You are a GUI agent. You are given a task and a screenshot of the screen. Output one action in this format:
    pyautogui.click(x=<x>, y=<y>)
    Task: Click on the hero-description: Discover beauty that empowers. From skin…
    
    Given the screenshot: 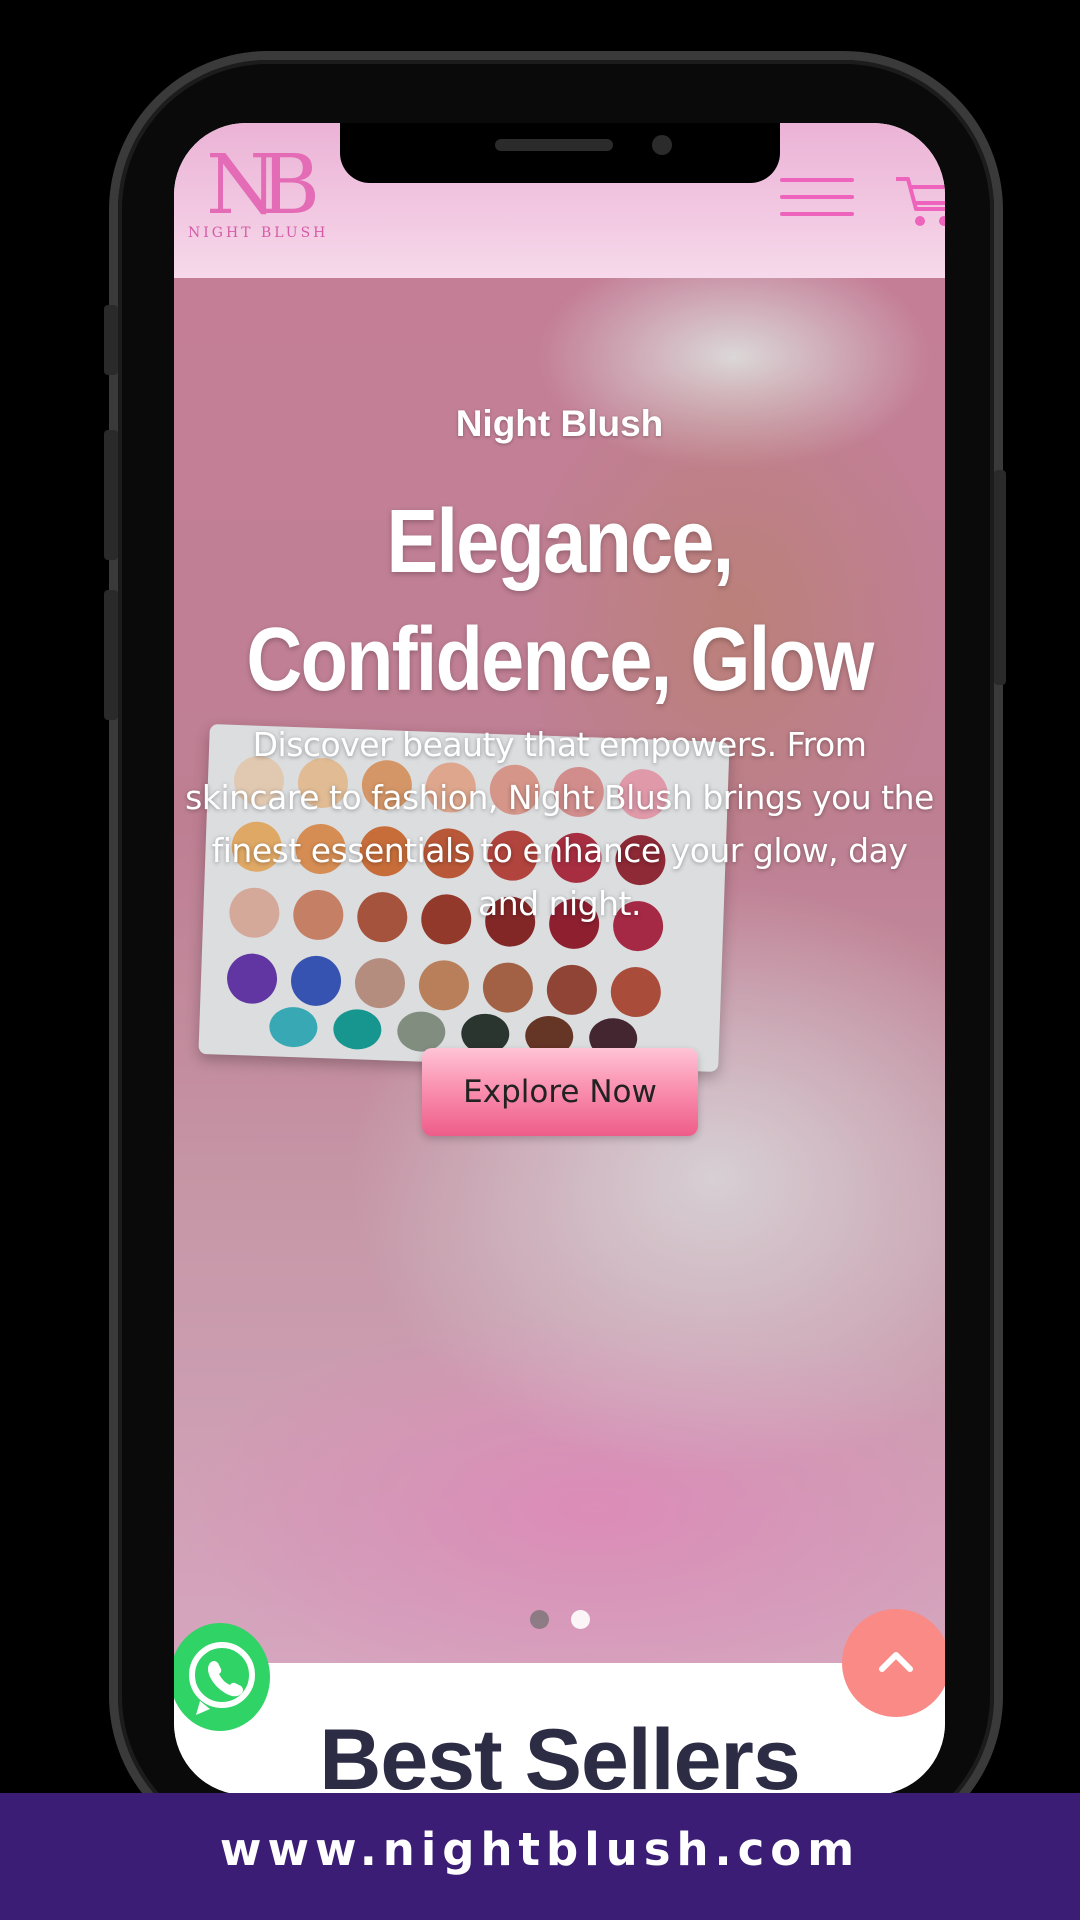 What is the action you would take?
    pyautogui.click(x=559, y=824)
    